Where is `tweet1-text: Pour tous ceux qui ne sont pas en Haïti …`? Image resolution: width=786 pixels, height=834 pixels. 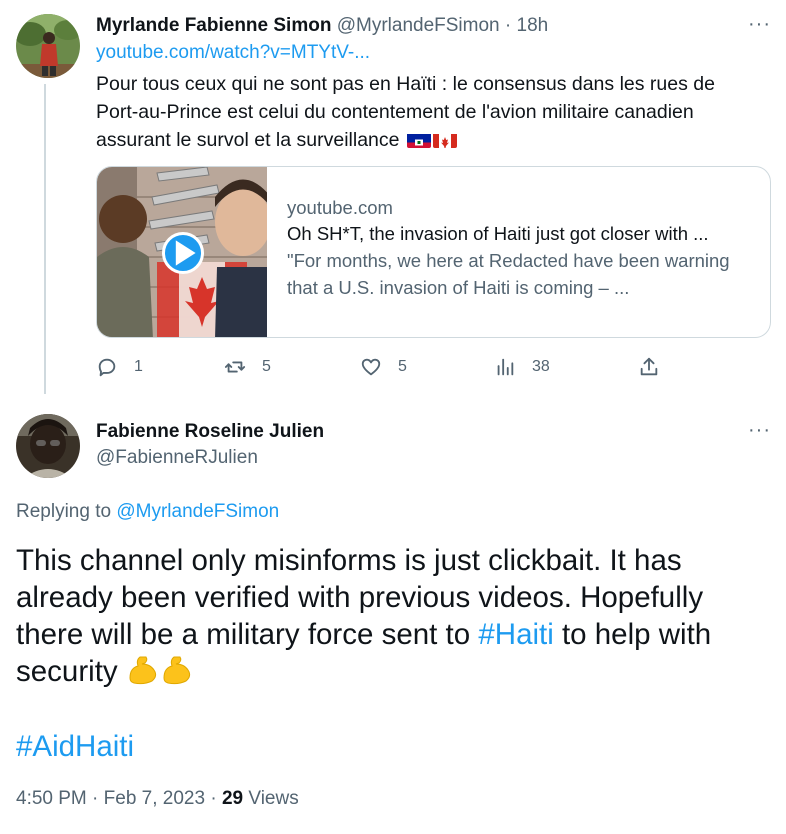 tweet1-text: Pour tous ceux qui ne sont pas en Haïti … is located at coordinates (426, 112).